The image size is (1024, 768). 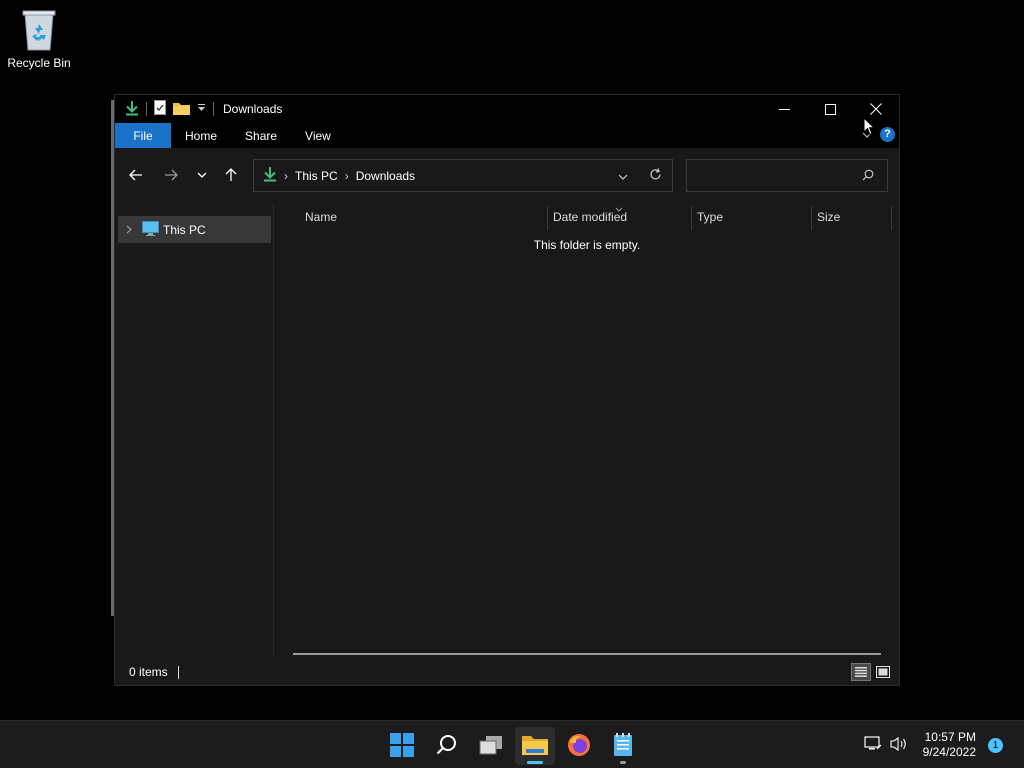 I want to click on back-button, so click(x=136, y=175).